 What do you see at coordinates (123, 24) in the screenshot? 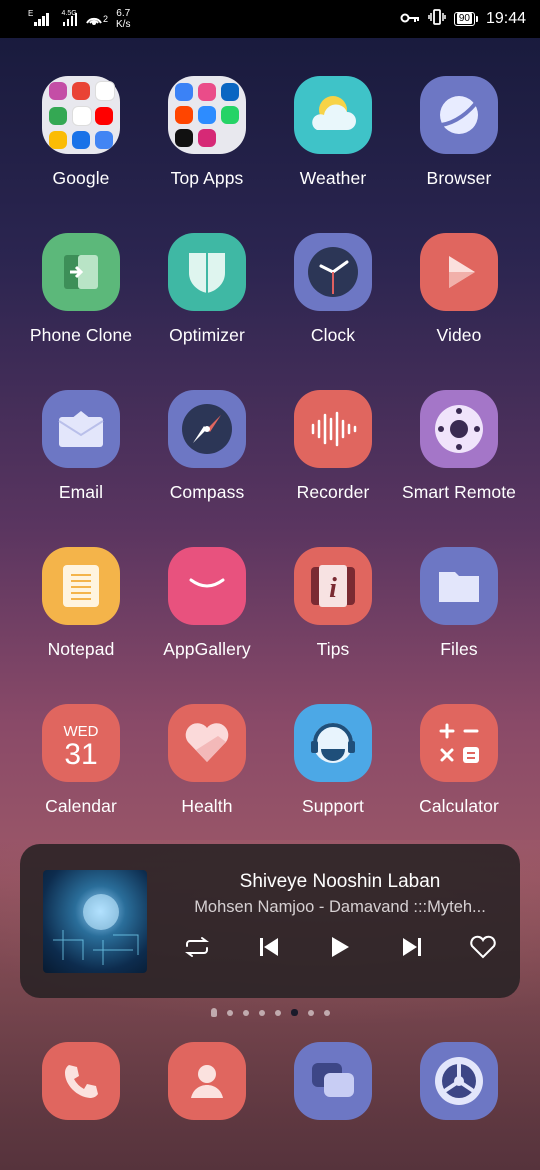
I see `speed-unit: K/s` at bounding box center [123, 24].